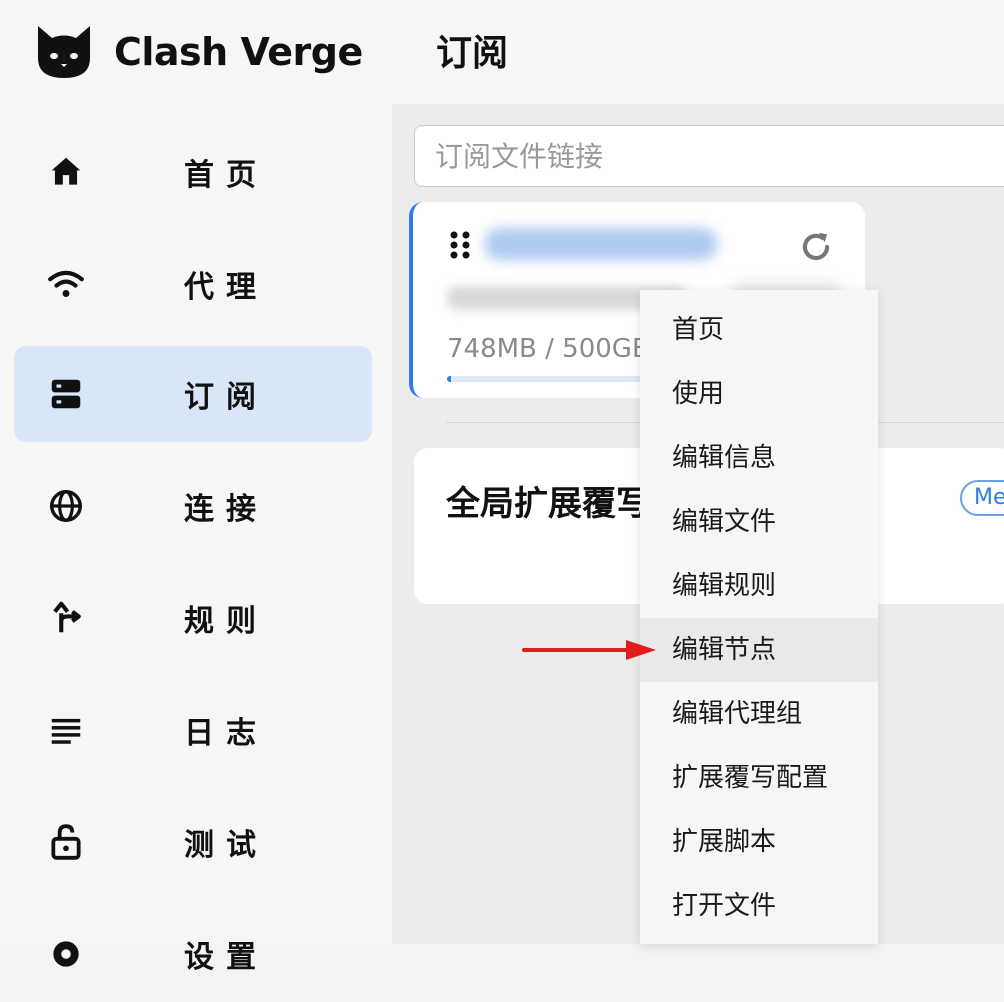 The image size is (1004, 1002). Describe the element at coordinates (64, 52) in the screenshot. I see `cat-icon` at that location.